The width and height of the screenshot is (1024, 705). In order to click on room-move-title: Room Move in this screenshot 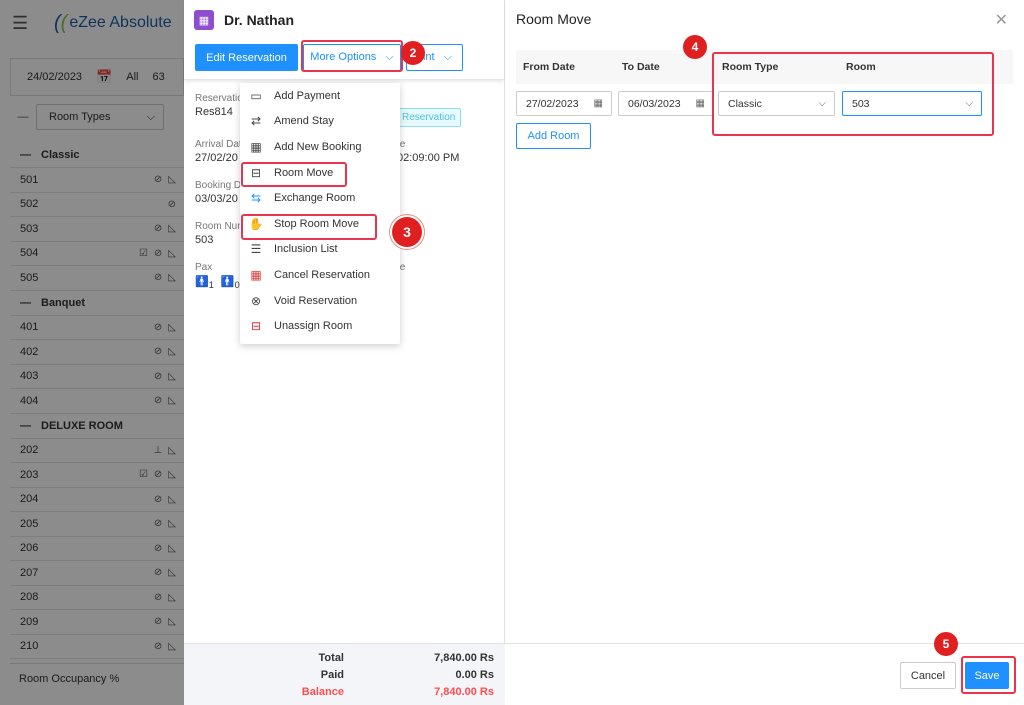, I will do `click(554, 19)`.